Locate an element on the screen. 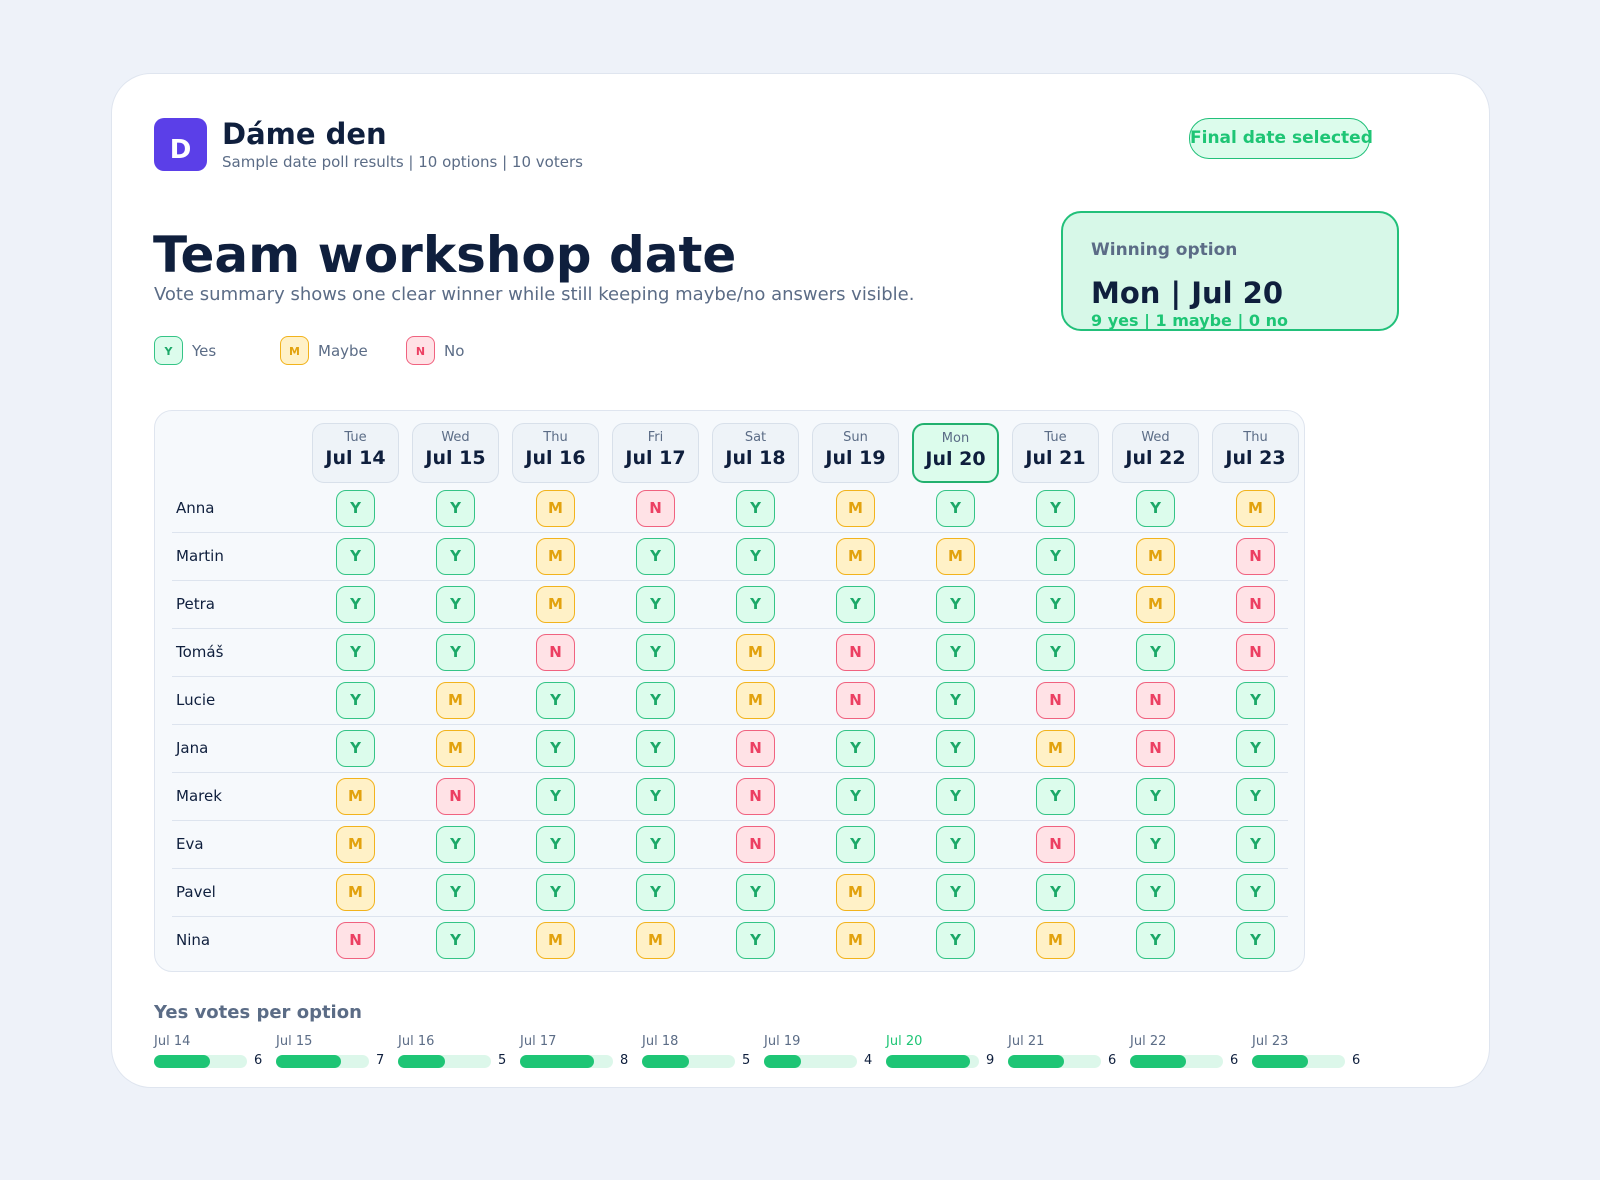  yes-bar-jul-22: Jul 22 6 is located at coordinates (1190, 1054).